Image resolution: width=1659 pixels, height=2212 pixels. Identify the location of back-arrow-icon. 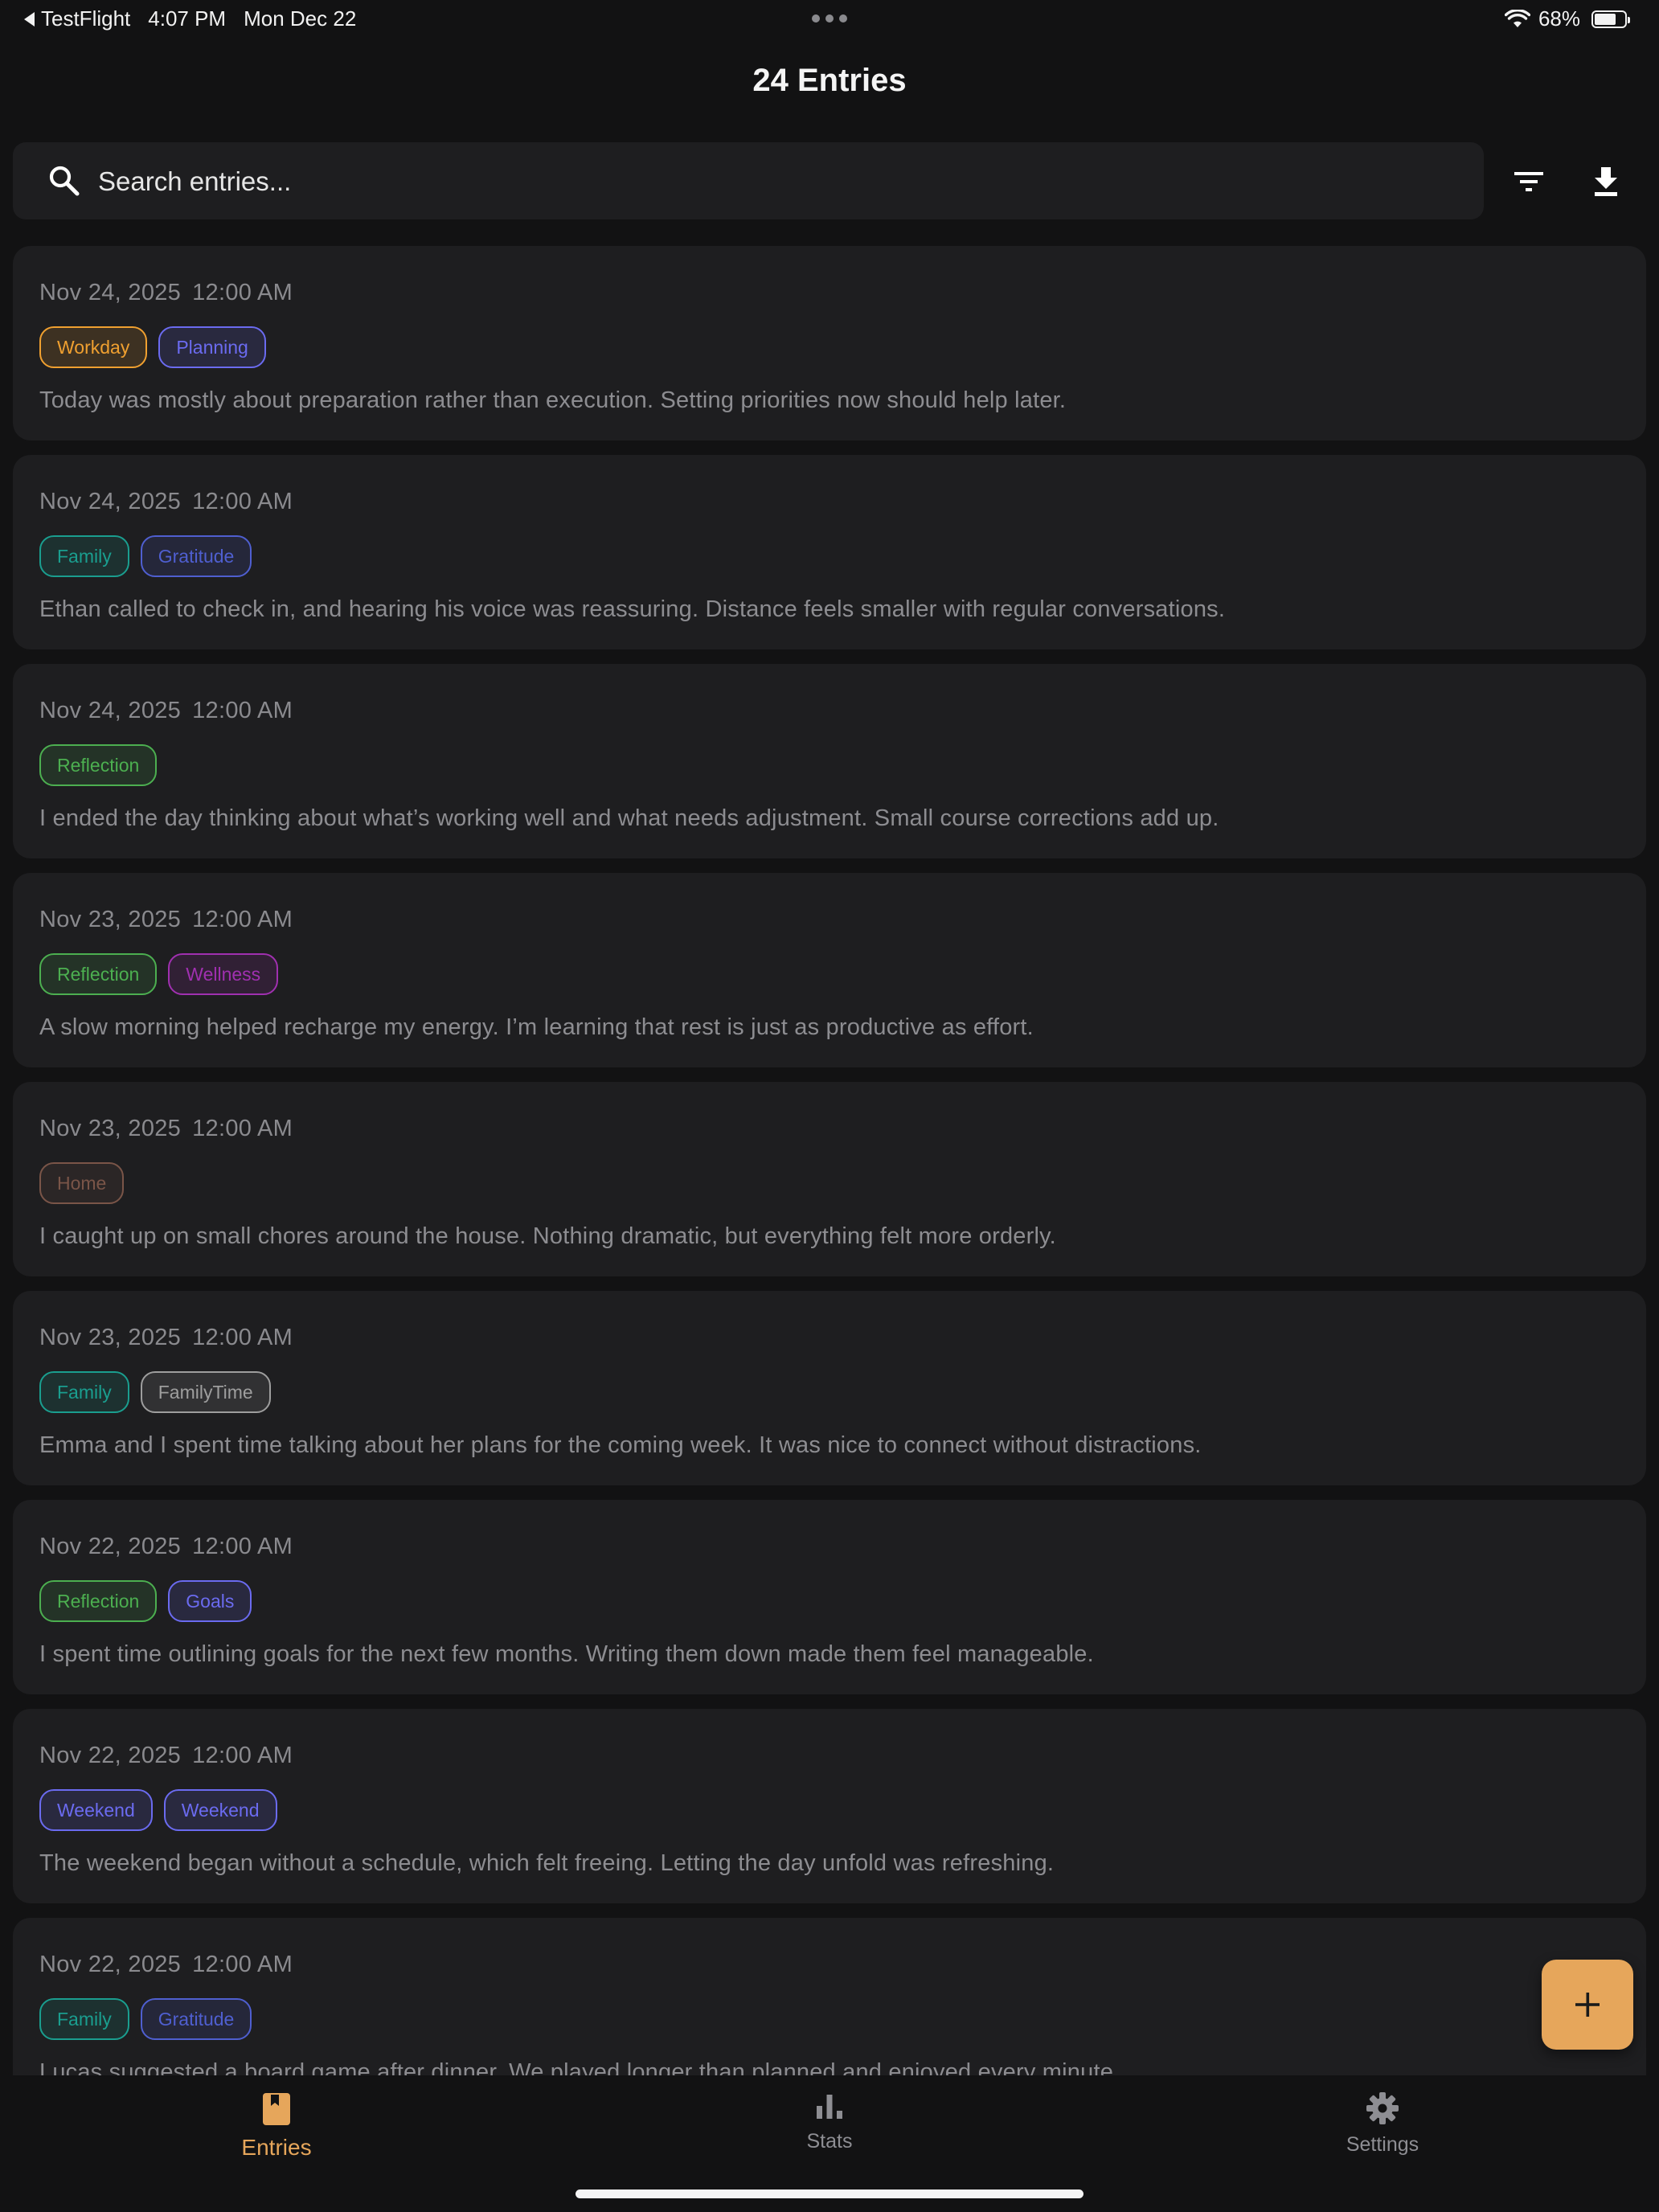
(29, 19).